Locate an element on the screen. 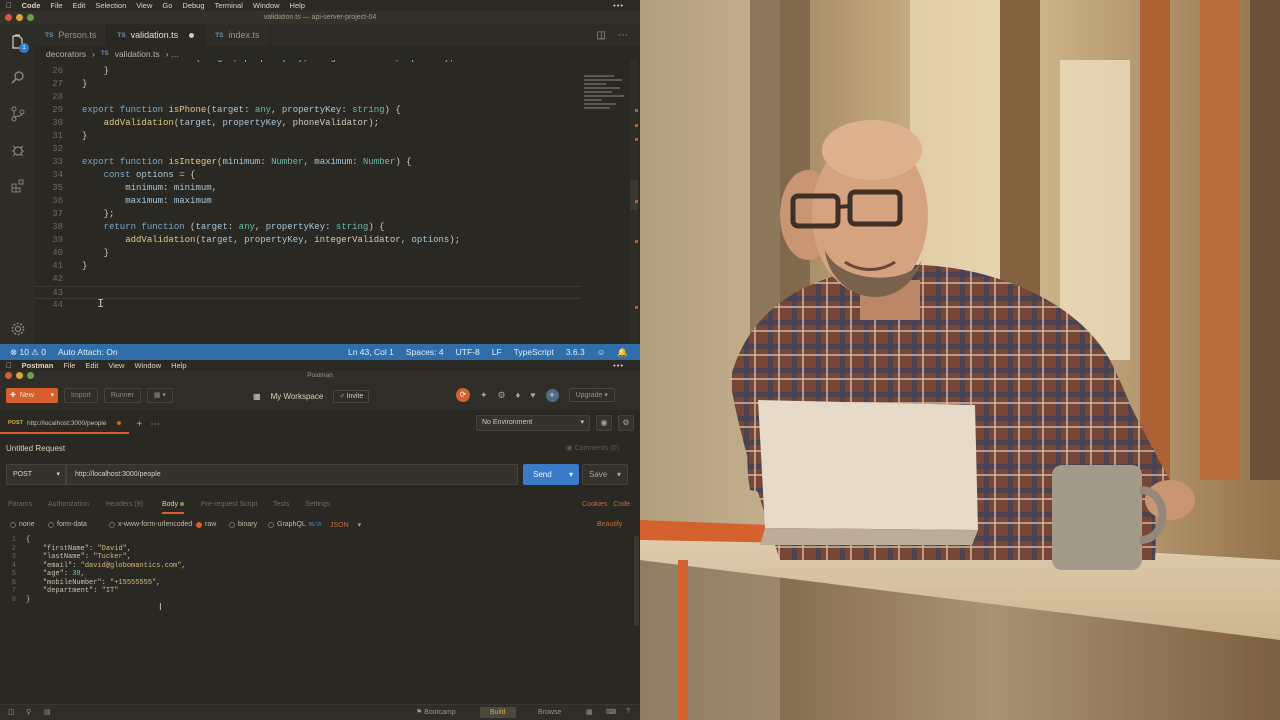  cursor-position: Ln 43, Col 1 is located at coordinates (371, 352).